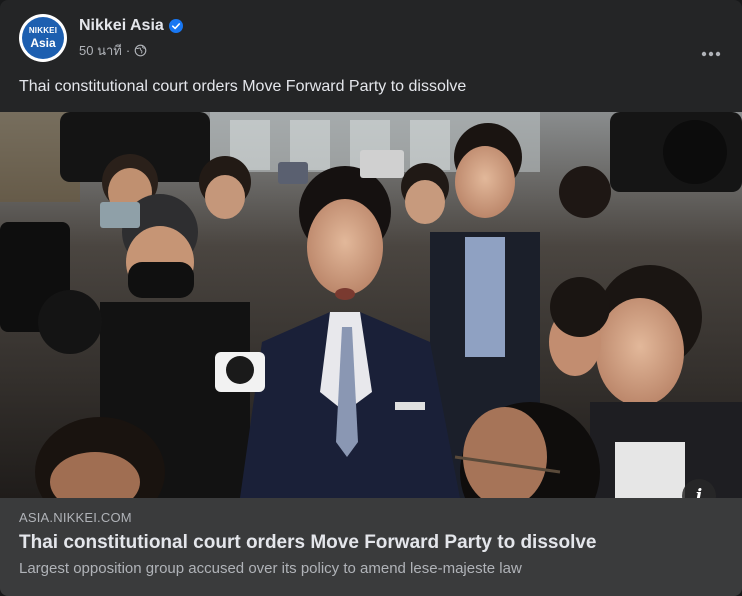 The width and height of the screenshot is (742, 596). Describe the element at coordinates (100, 50) in the screenshot. I see `post-timestamp: 50 นาที` at that location.